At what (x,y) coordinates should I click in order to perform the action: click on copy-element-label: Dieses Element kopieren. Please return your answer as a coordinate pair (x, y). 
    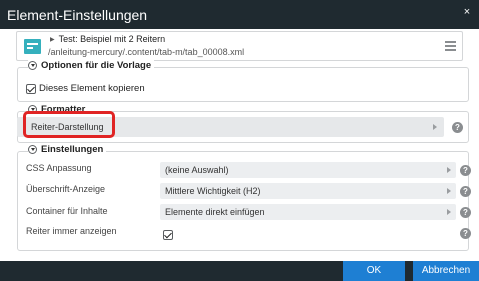
    Looking at the image, I should click on (92, 88).